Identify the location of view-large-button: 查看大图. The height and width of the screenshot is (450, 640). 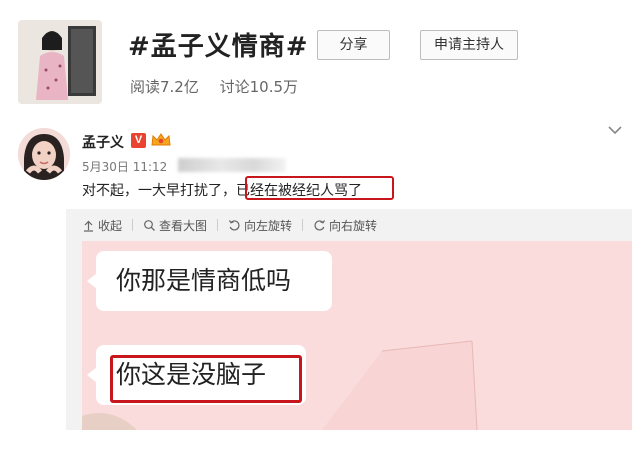
(181, 225).